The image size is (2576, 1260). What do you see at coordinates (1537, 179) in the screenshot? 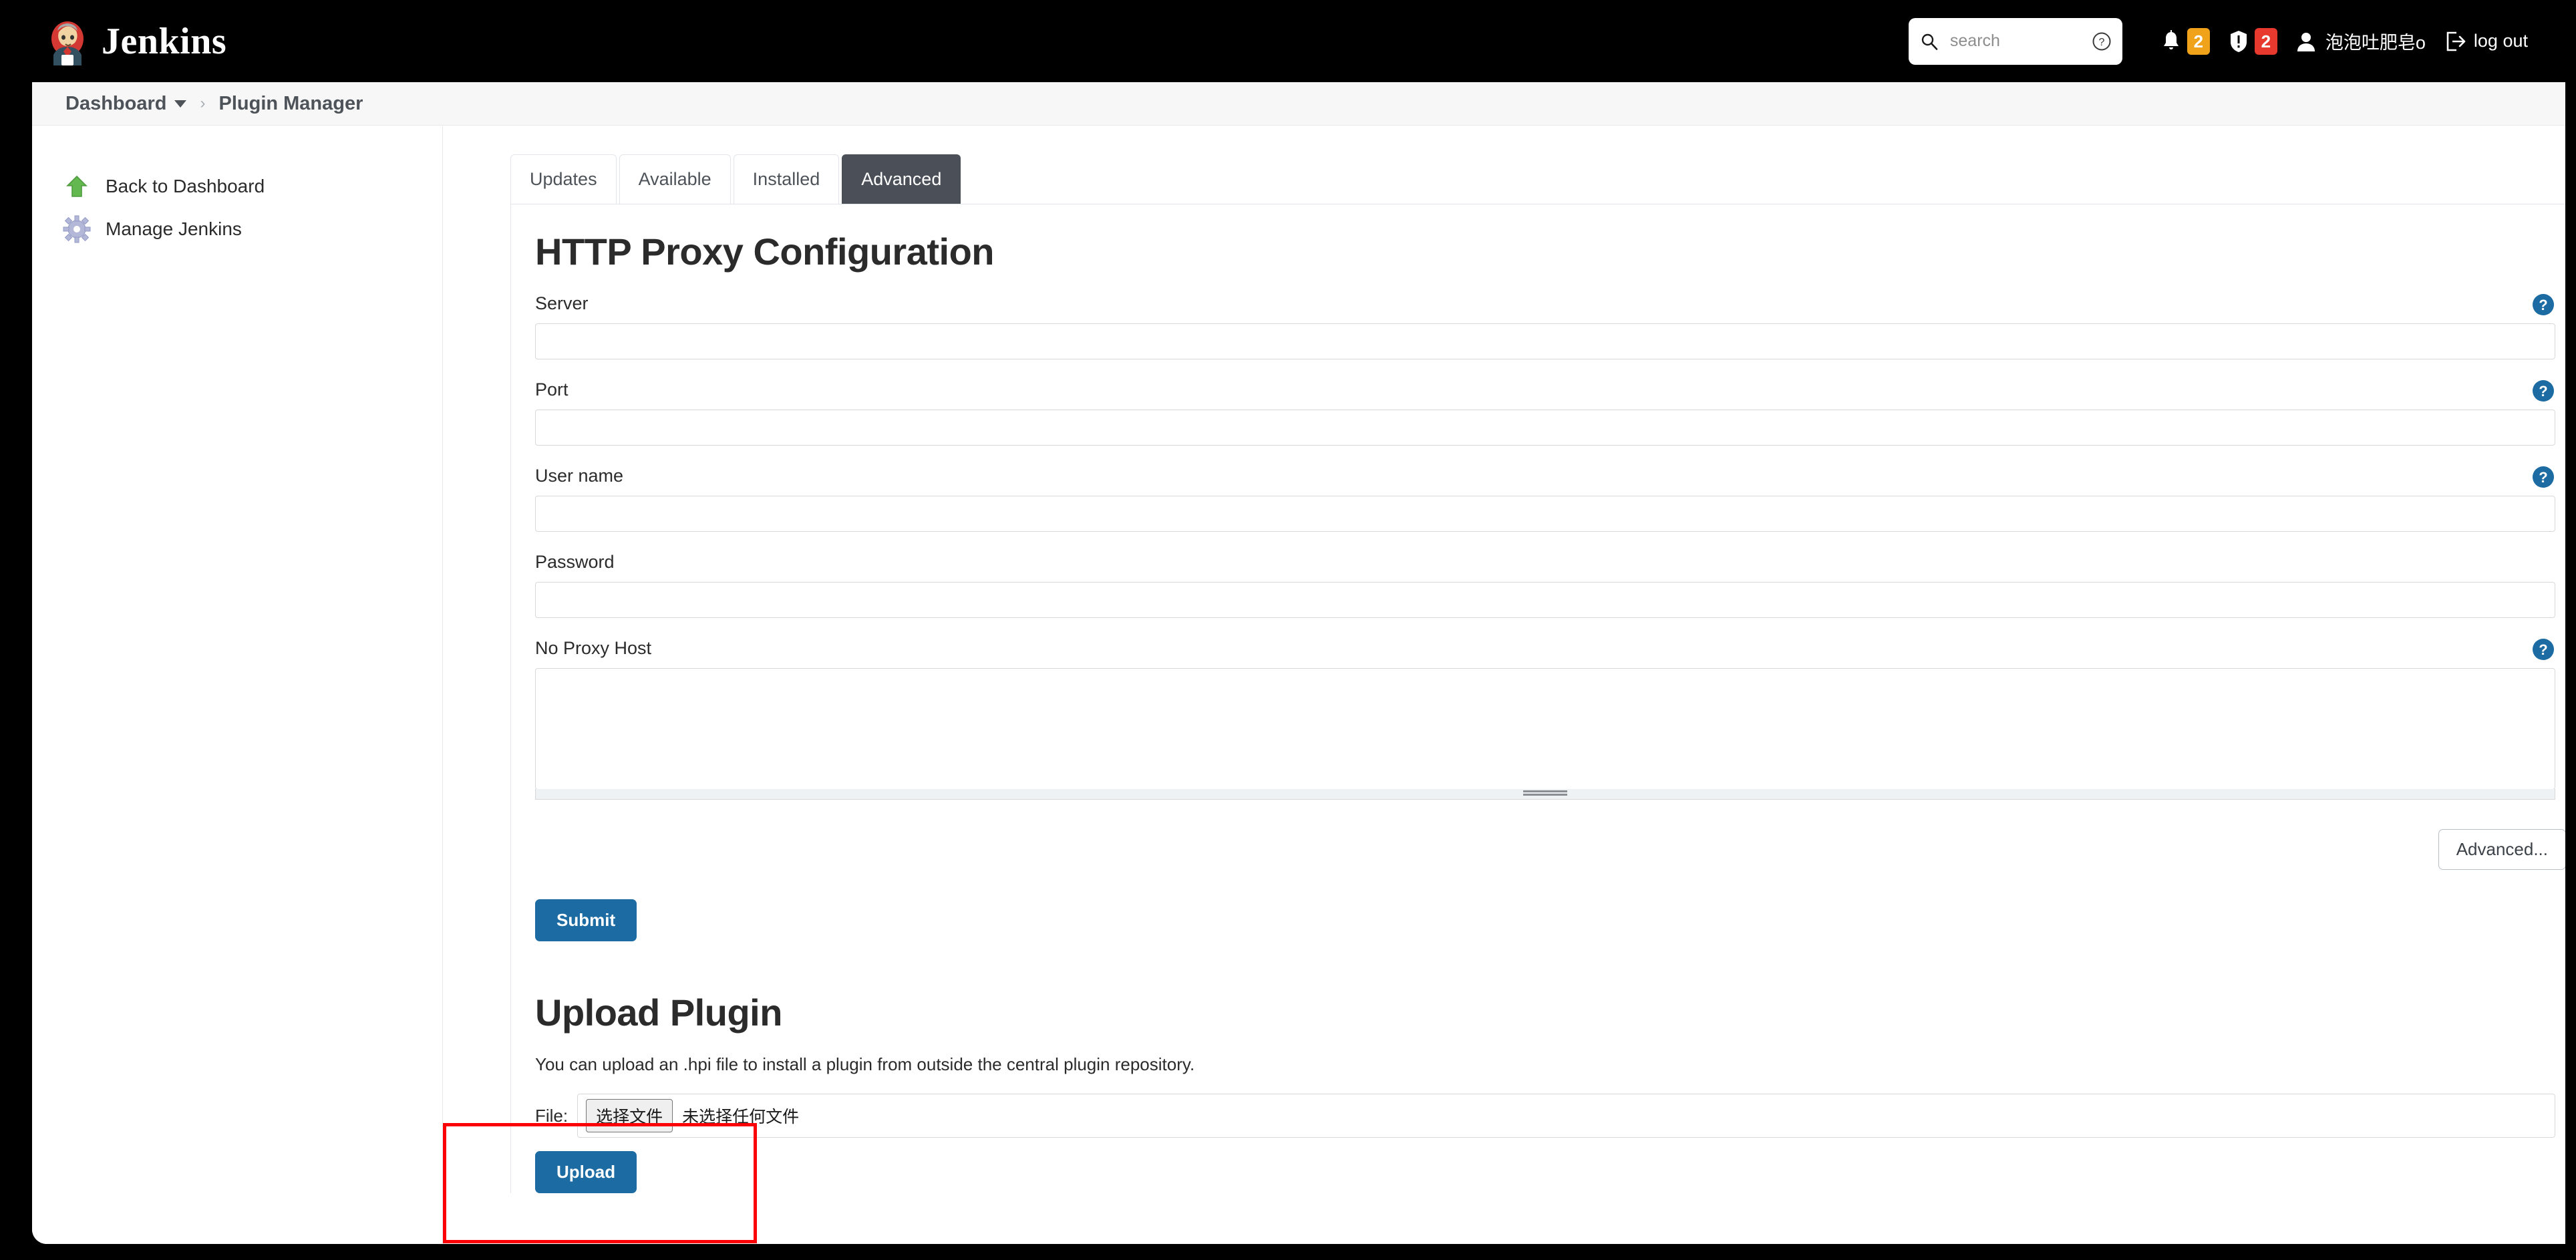
I see `plugin-manager-tabs: Updates Available Installed Advanced` at bounding box center [1537, 179].